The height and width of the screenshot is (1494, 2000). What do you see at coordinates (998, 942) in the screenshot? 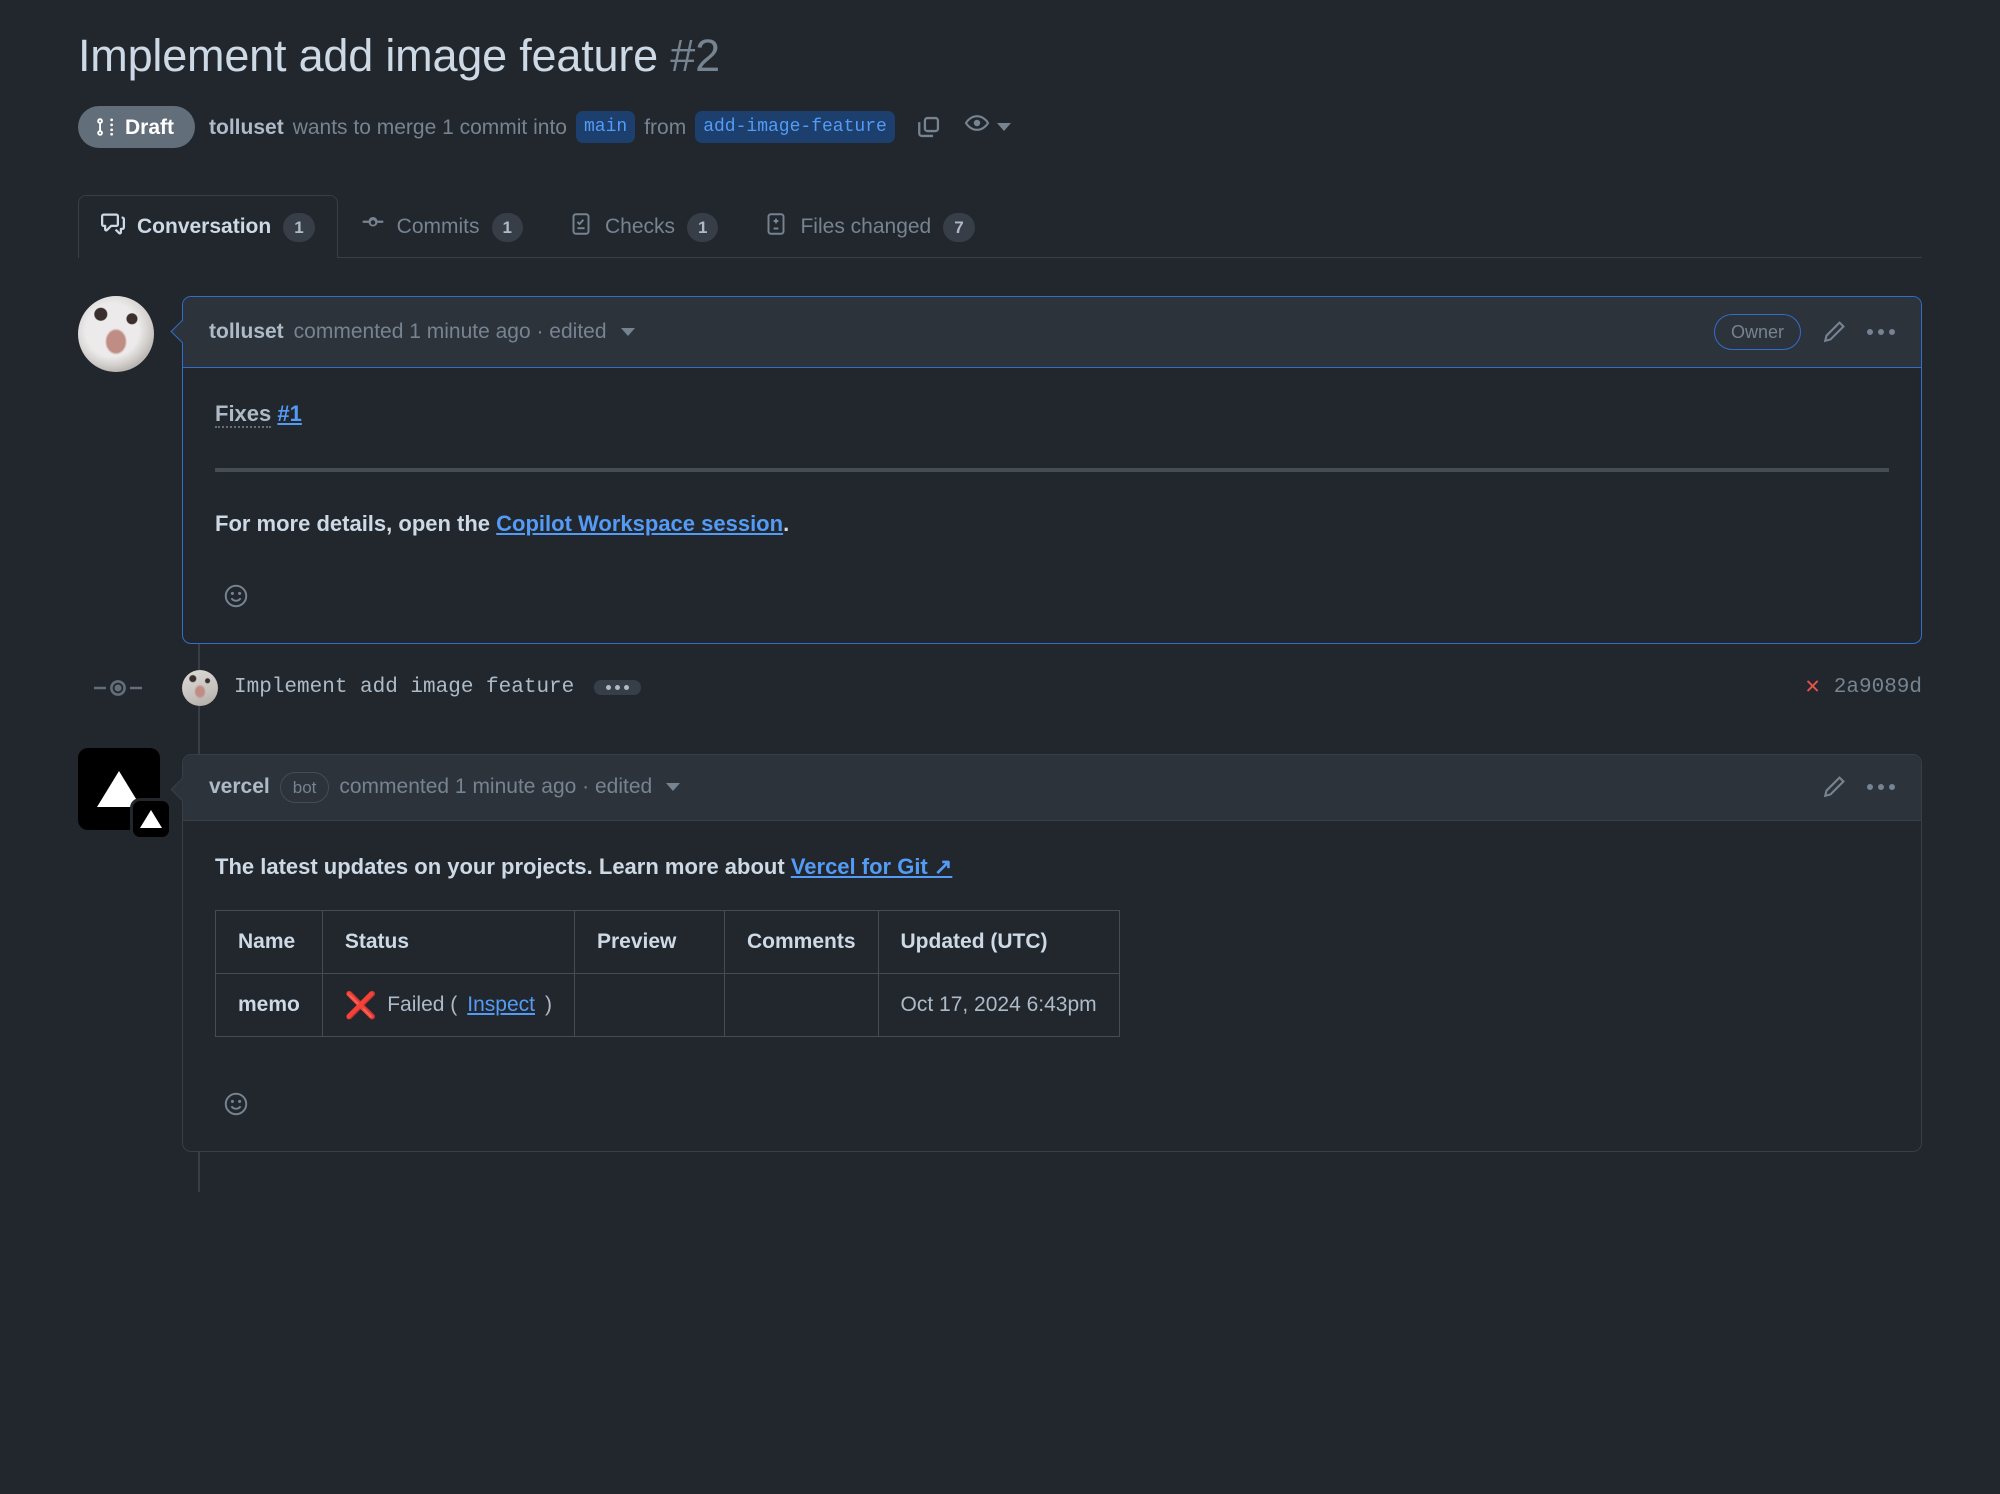
I see `column-updated: Updated (UTC)` at bounding box center [998, 942].